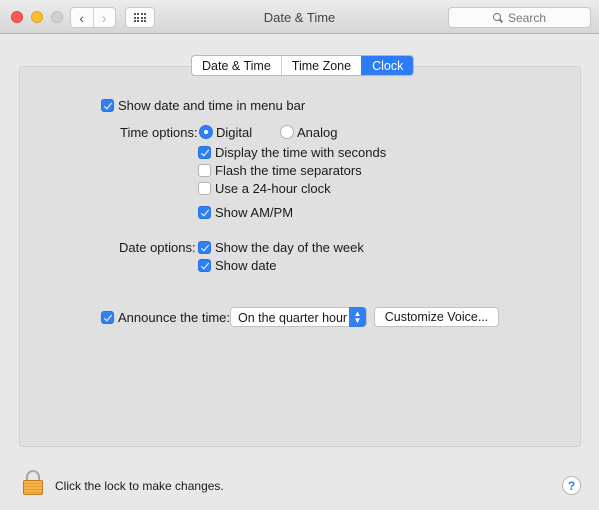 This screenshot has height=510, width=599. I want to click on show-day-of-week-checkbox, so click(204, 247).